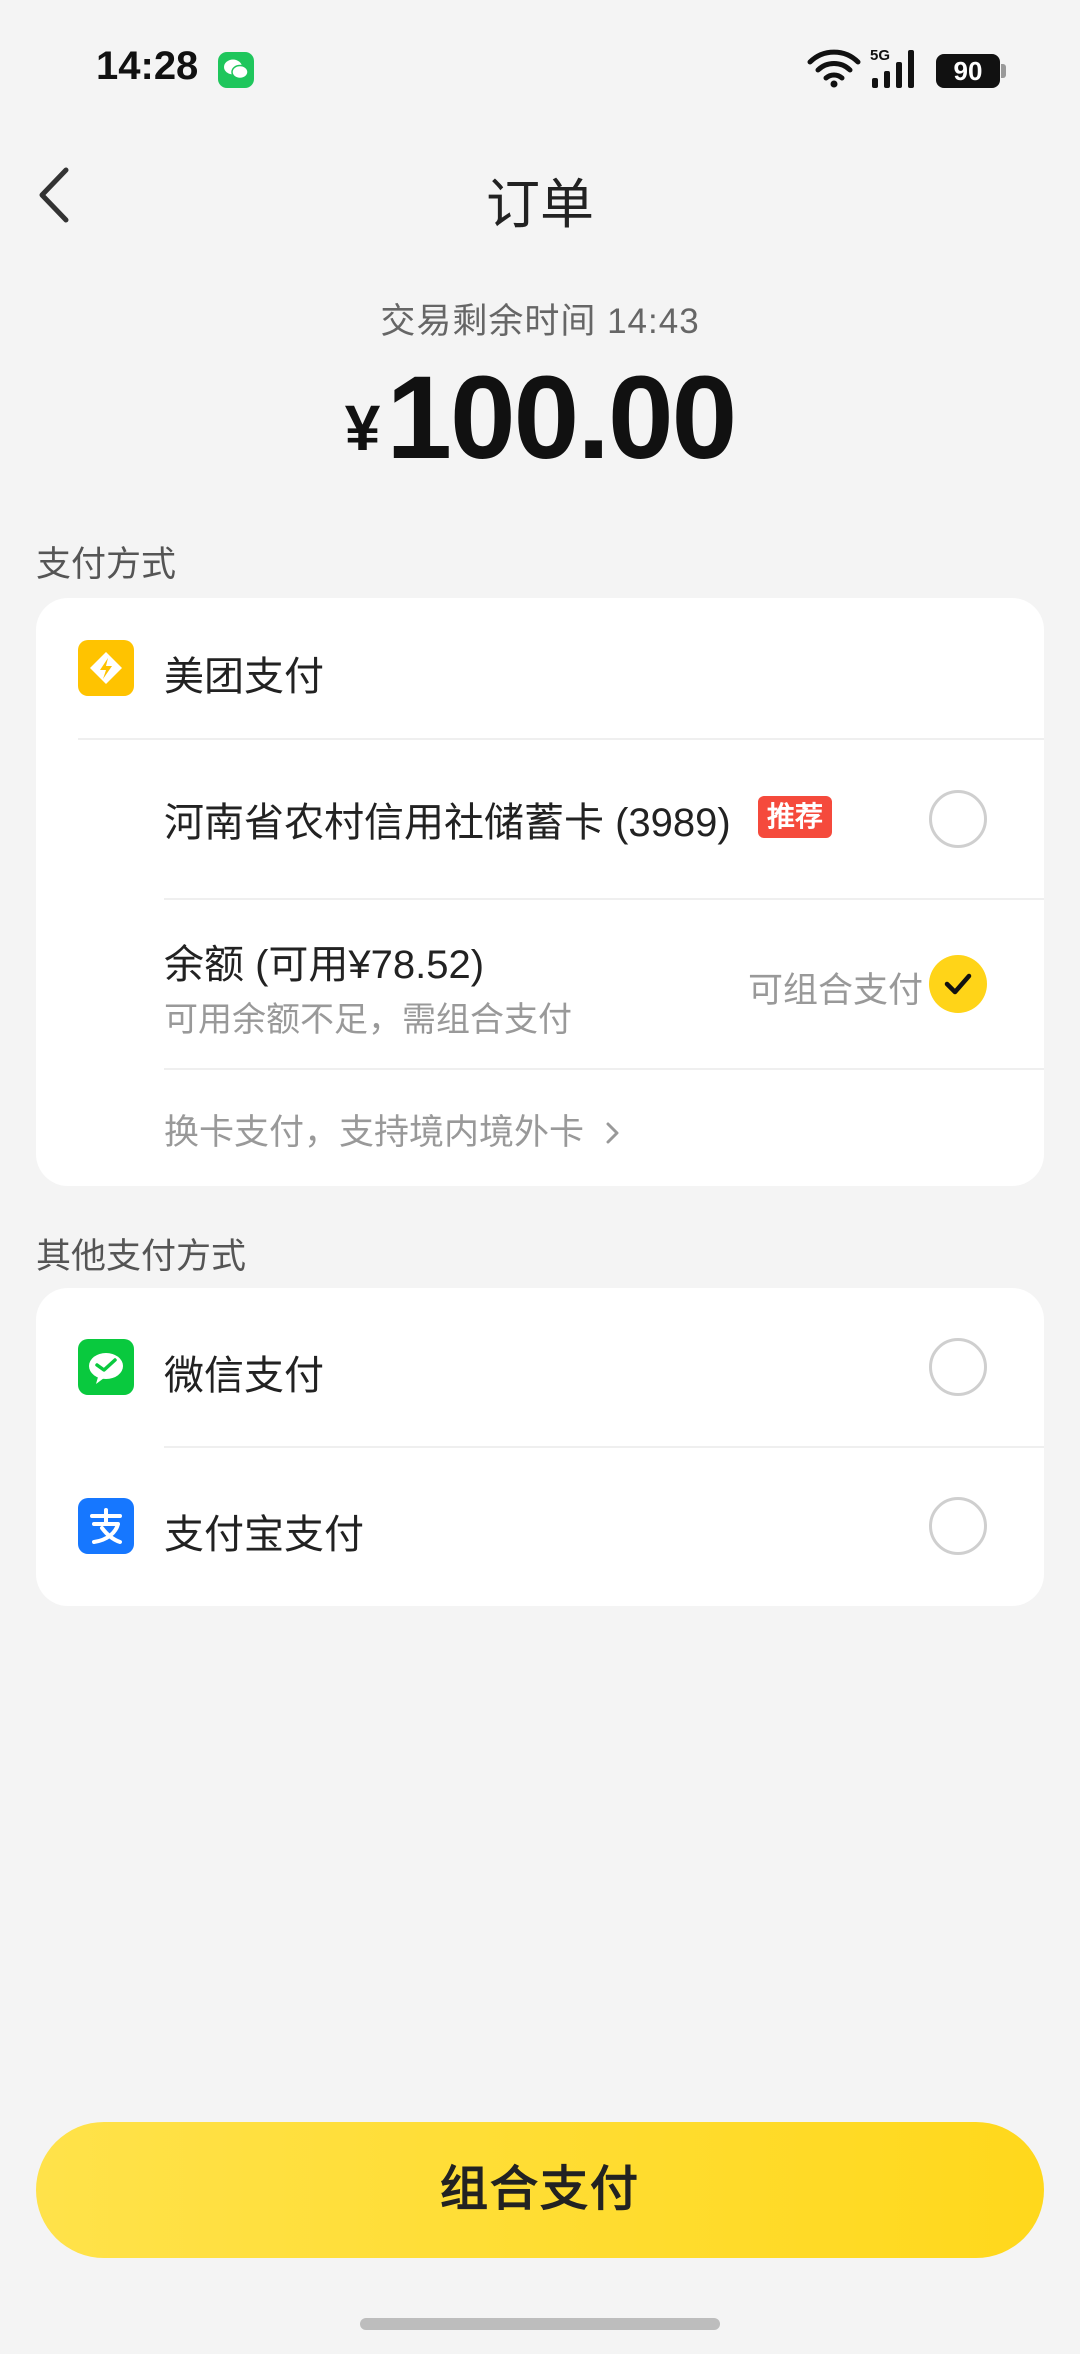 Image resolution: width=1080 pixels, height=2354 pixels. What do you see at coordinates (540, 205) in the screenshot?
I see `page-title: 订单` at bounding box center [540, 205].